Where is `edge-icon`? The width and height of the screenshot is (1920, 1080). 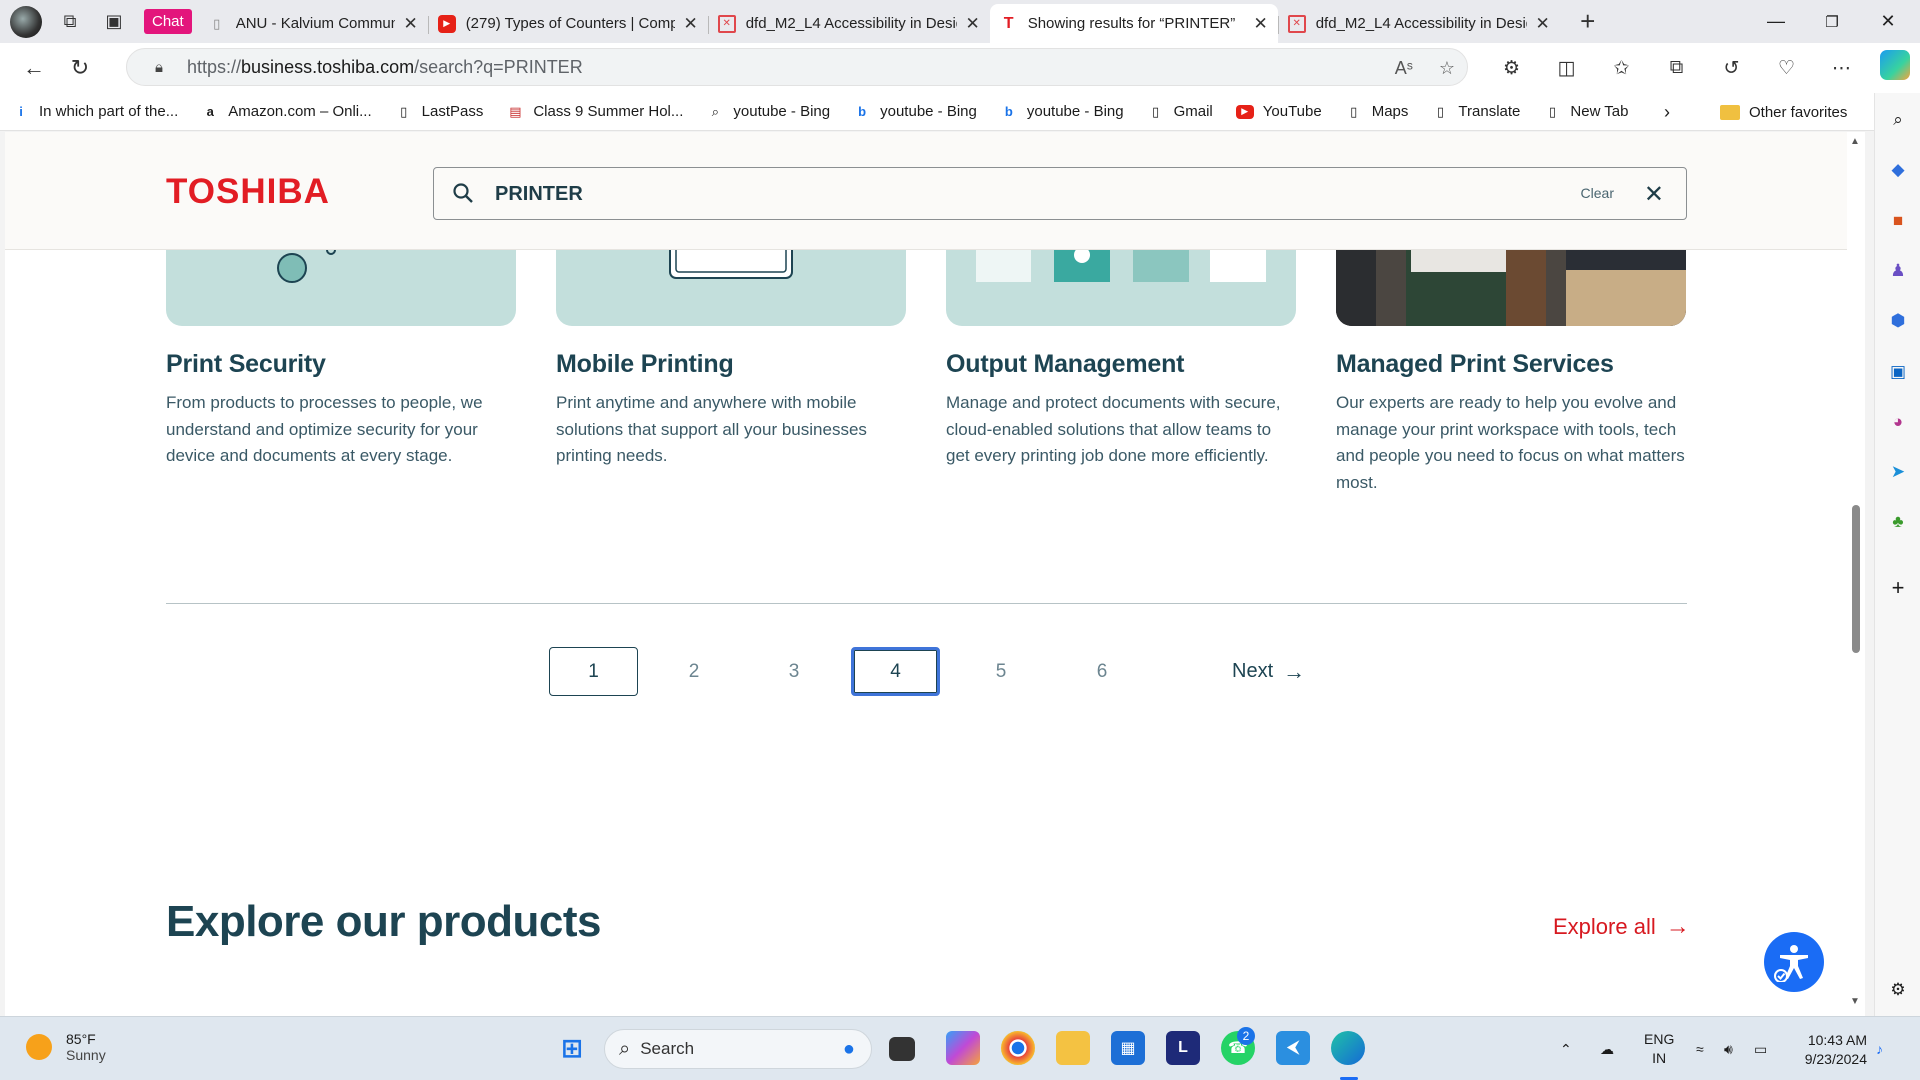 edge-icon is located at coordinates (1348, 1048).